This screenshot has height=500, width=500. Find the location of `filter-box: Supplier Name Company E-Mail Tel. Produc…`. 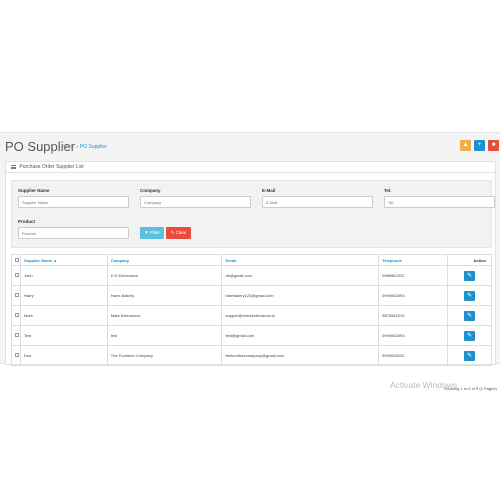

filter-box: Supplier Name Company E-Mail Tel. Produc… is located at coordinates (253, 214).